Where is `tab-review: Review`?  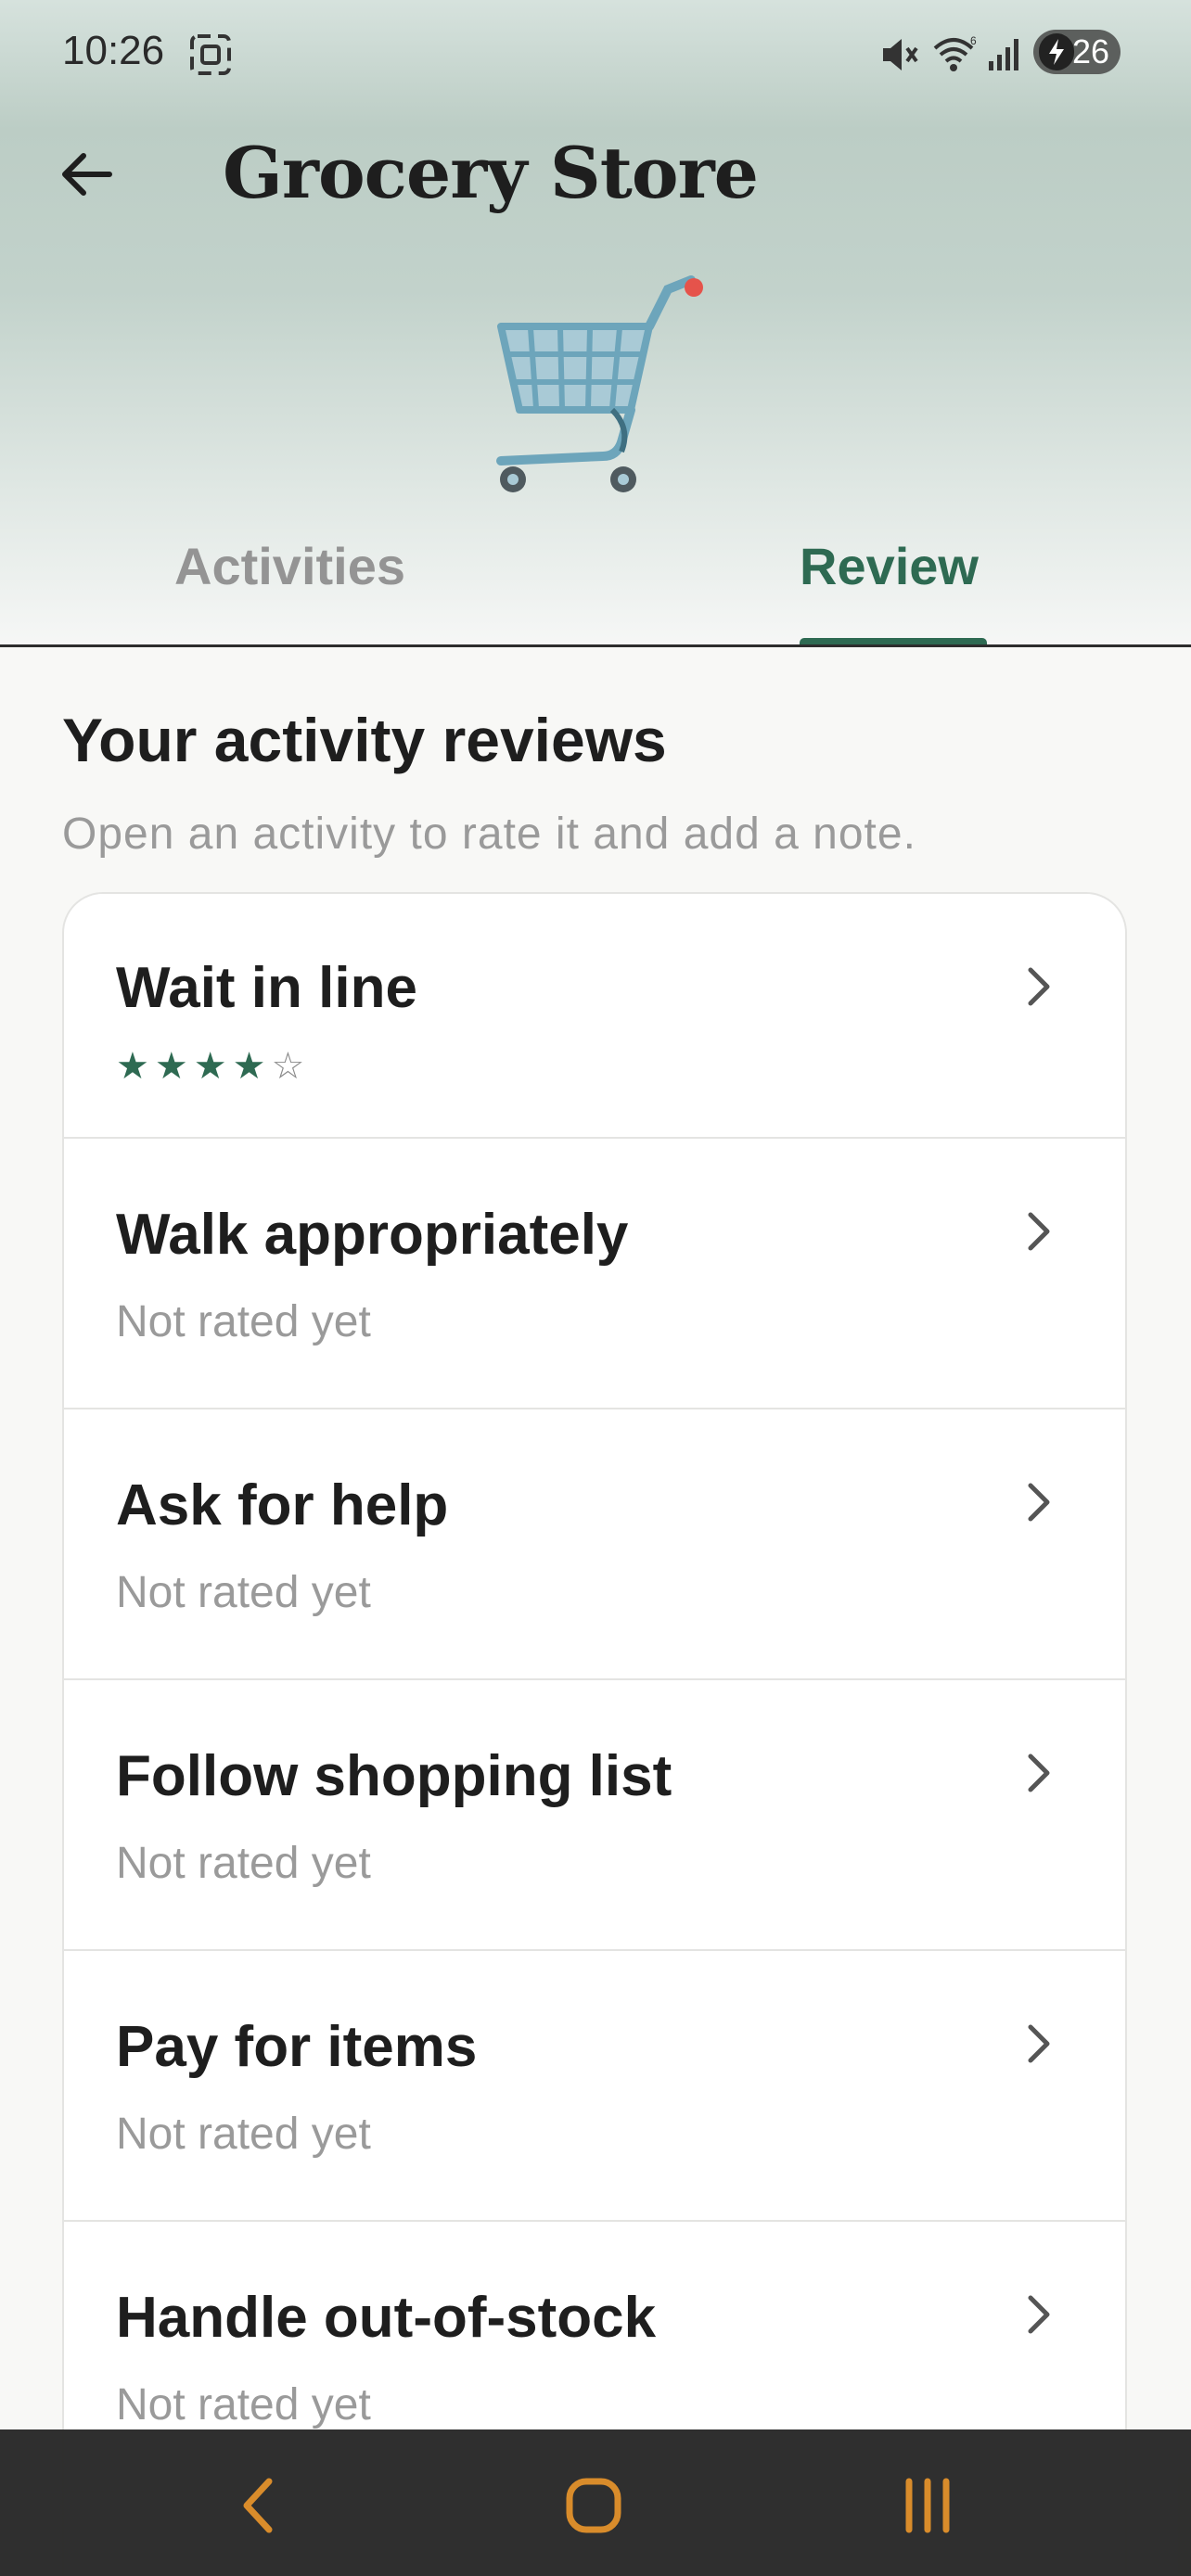 tab-review: Review is located at coordinates (889, 566).